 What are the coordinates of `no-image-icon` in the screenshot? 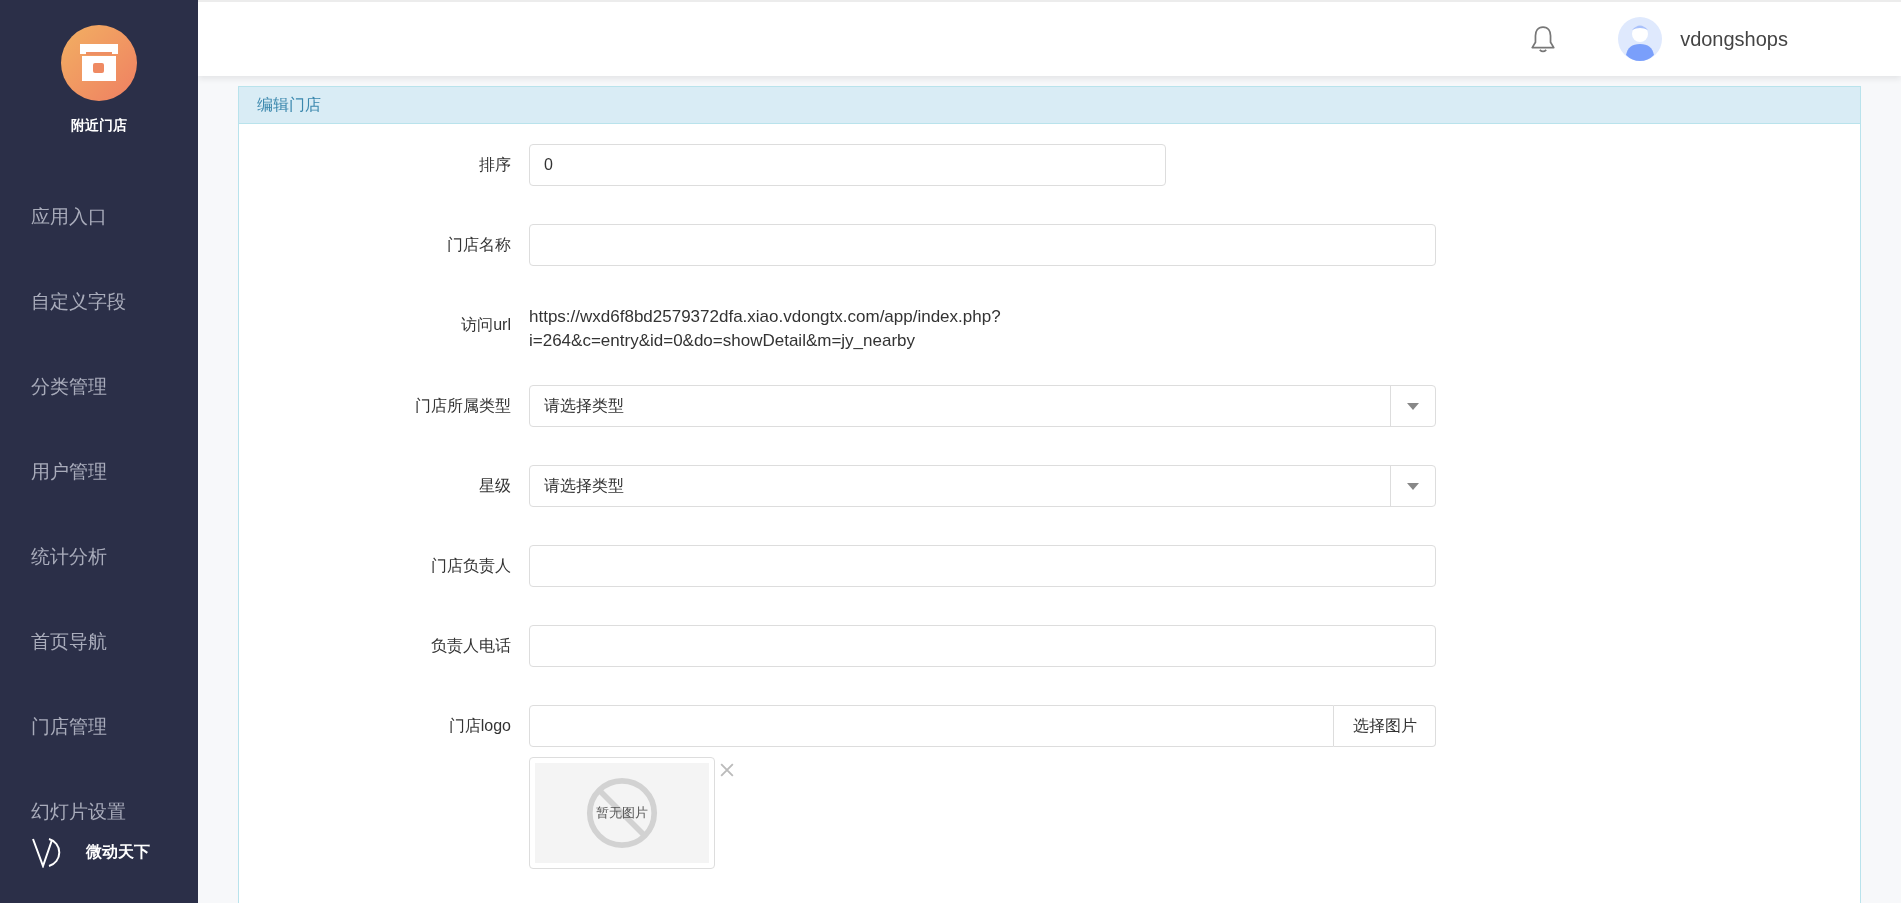 It's located at (622, 813).